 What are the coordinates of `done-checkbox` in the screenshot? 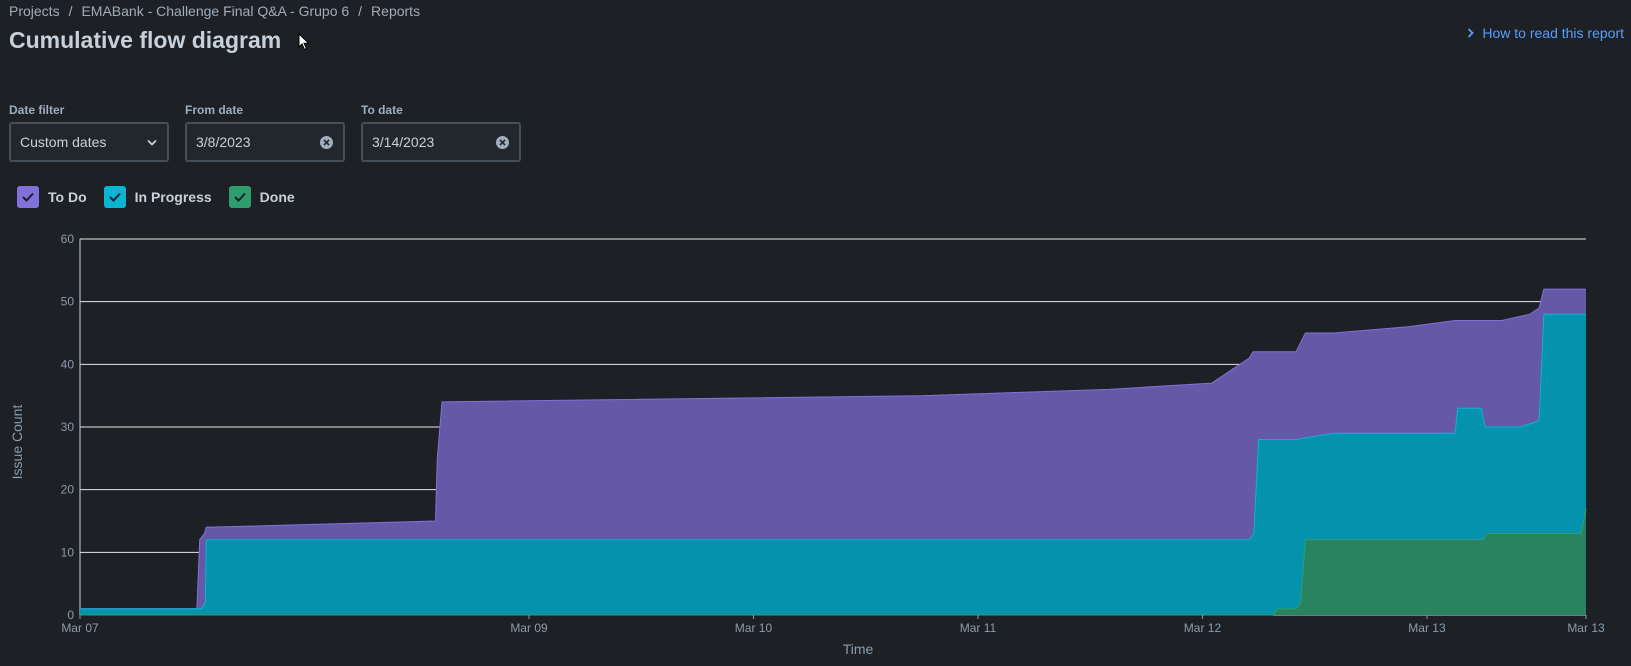 It's located at (239, 197).